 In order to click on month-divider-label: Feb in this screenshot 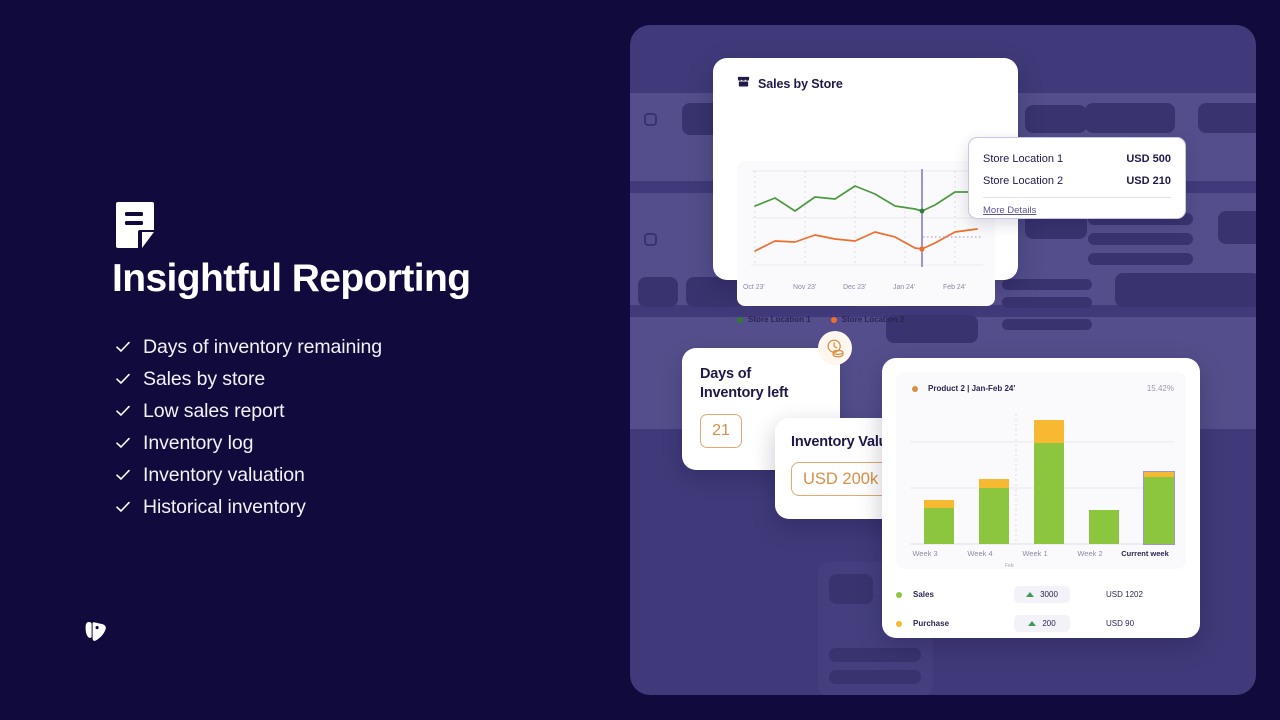, I will do `click(1009, 566)`.